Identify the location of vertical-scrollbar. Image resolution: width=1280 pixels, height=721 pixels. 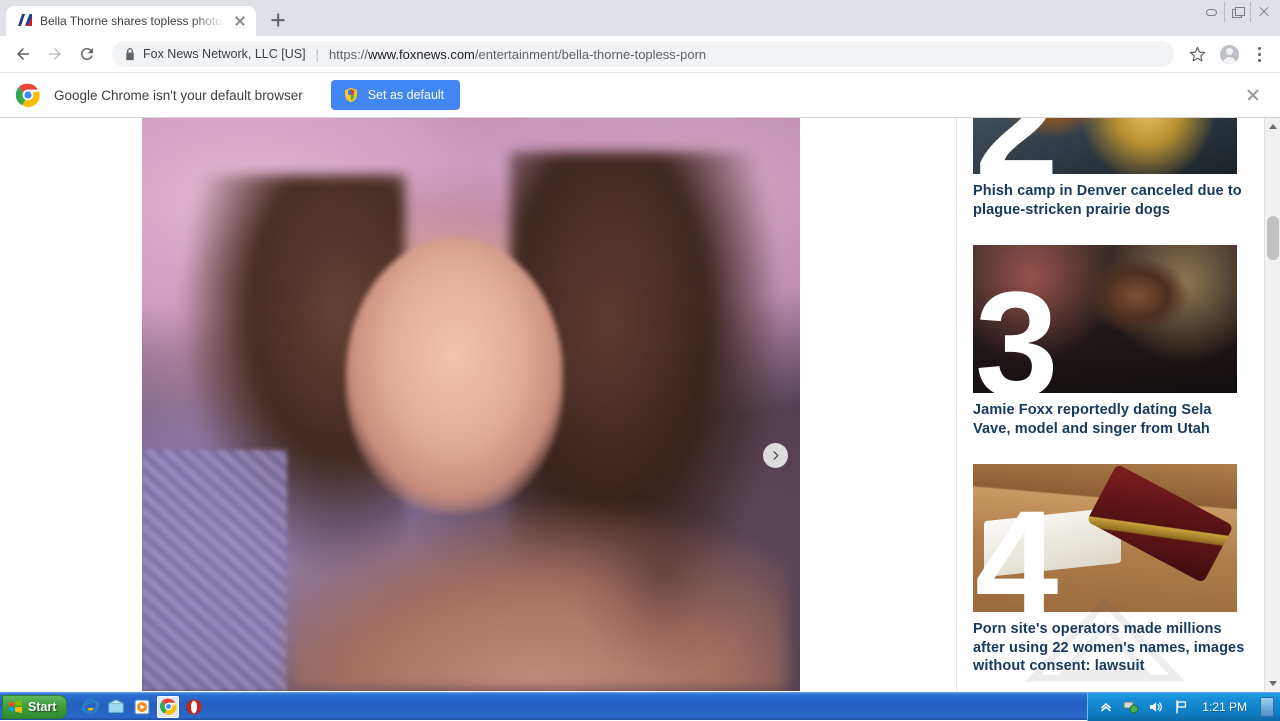
(1272, 404).